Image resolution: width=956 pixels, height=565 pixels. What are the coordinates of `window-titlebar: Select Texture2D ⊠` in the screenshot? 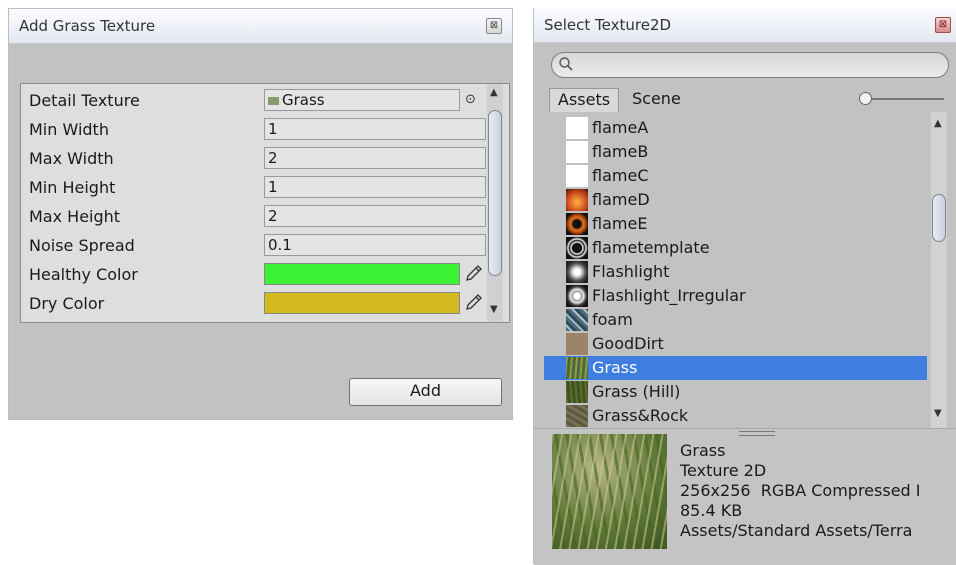 It's located at (745, 25).